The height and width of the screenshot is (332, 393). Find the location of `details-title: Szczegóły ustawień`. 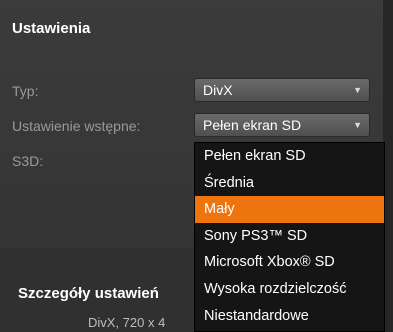

details-title: Szczegóły ustawień is located at coordinates (88, 293).